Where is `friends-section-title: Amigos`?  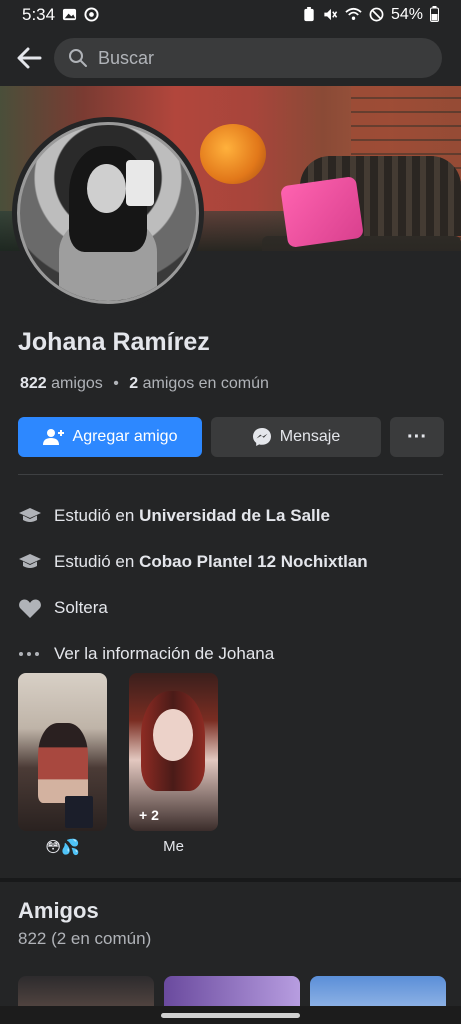
friends-section-title: Amigos is located at coordinates (58, 911).